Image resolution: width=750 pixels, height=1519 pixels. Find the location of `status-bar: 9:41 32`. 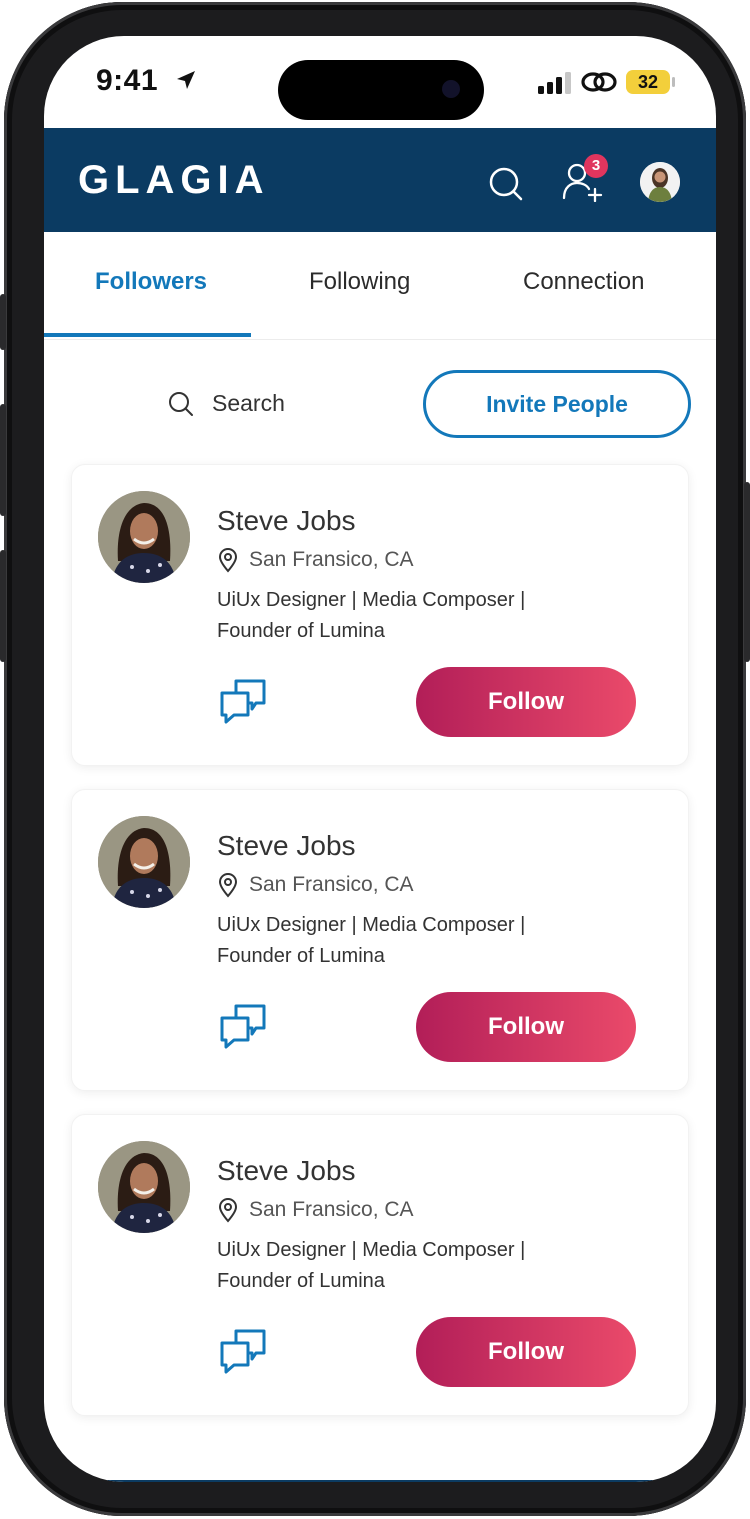

status-bar: 9:41 32 is located at coordinates (380, 82).